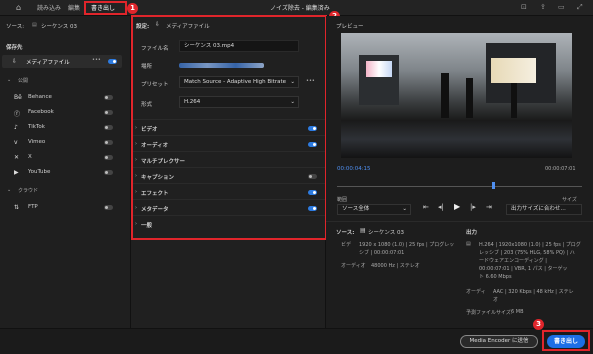 This screenshot has height=354, width=593. Describe the element at coordinates (472, 233) in the screenshot. I see `output-info-label: 出力` at that location.